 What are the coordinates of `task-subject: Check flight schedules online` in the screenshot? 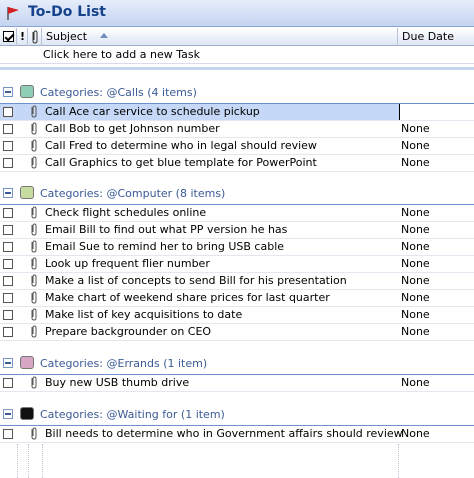 It's located at (126, 212).